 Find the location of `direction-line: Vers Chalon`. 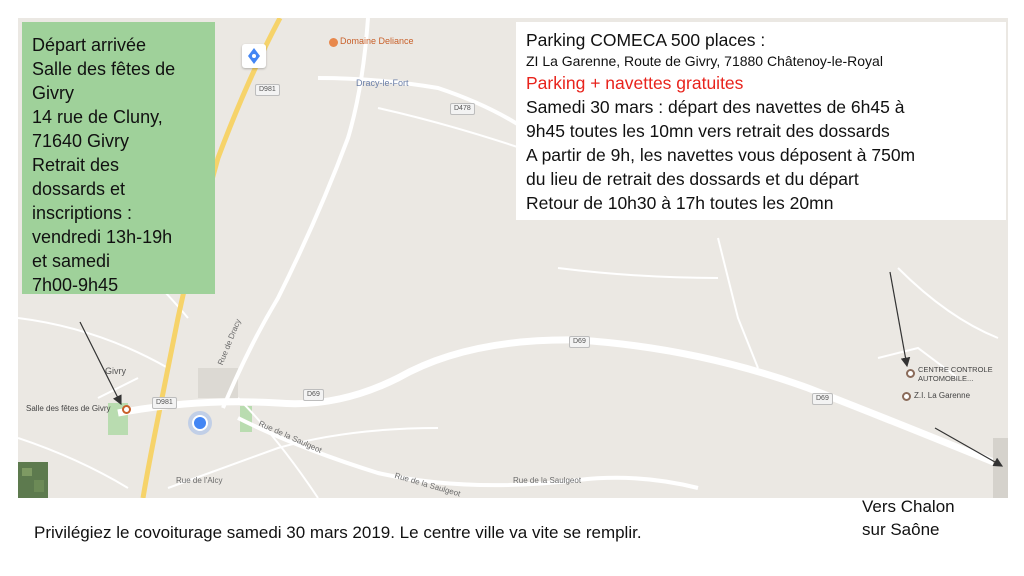

direction-line: Vers Chalon is located at coordinates (908, 506).